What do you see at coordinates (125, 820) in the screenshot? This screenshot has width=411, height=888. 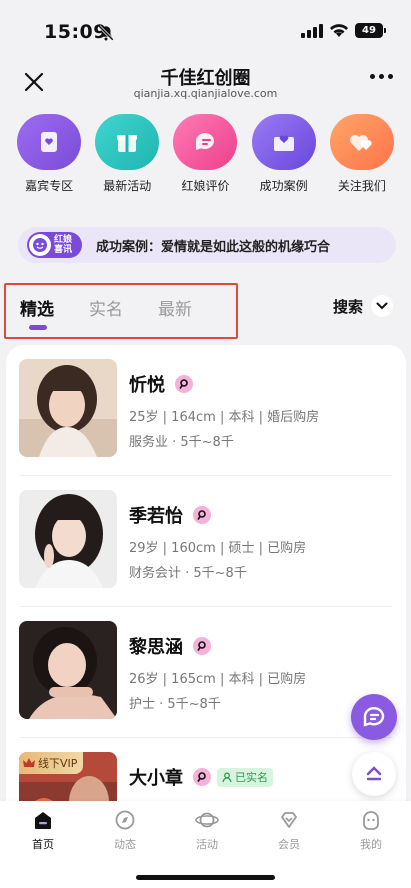 I see `compass-icon` at bounding box center [125, 820].